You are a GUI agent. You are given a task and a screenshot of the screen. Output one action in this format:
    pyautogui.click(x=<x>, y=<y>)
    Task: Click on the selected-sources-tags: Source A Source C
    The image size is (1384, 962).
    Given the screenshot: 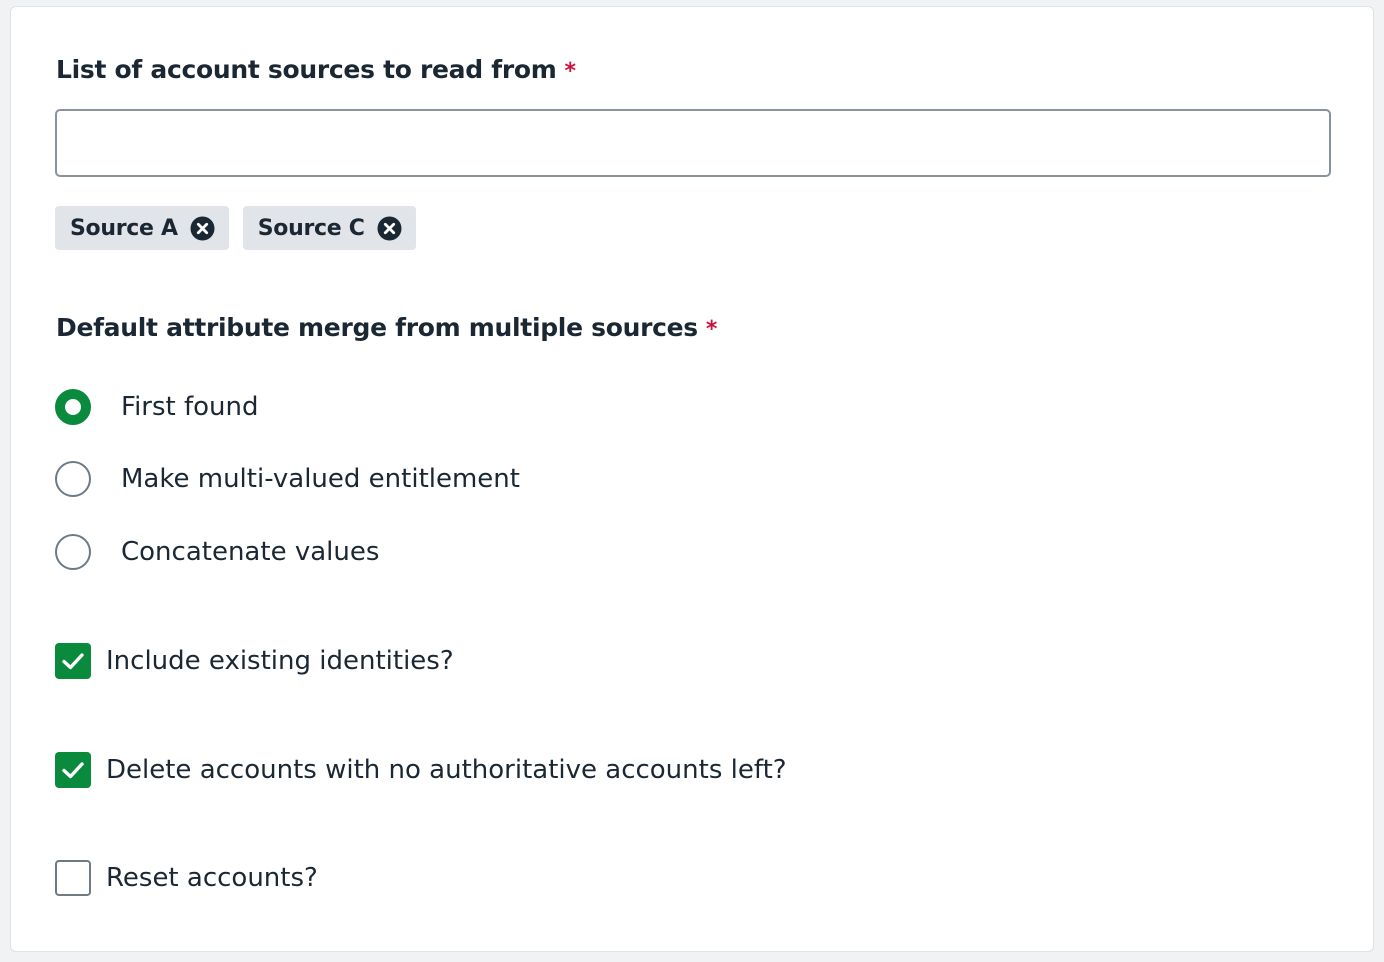 What is the action you would take?
    pyautogui.click(x=235, y=228)
    